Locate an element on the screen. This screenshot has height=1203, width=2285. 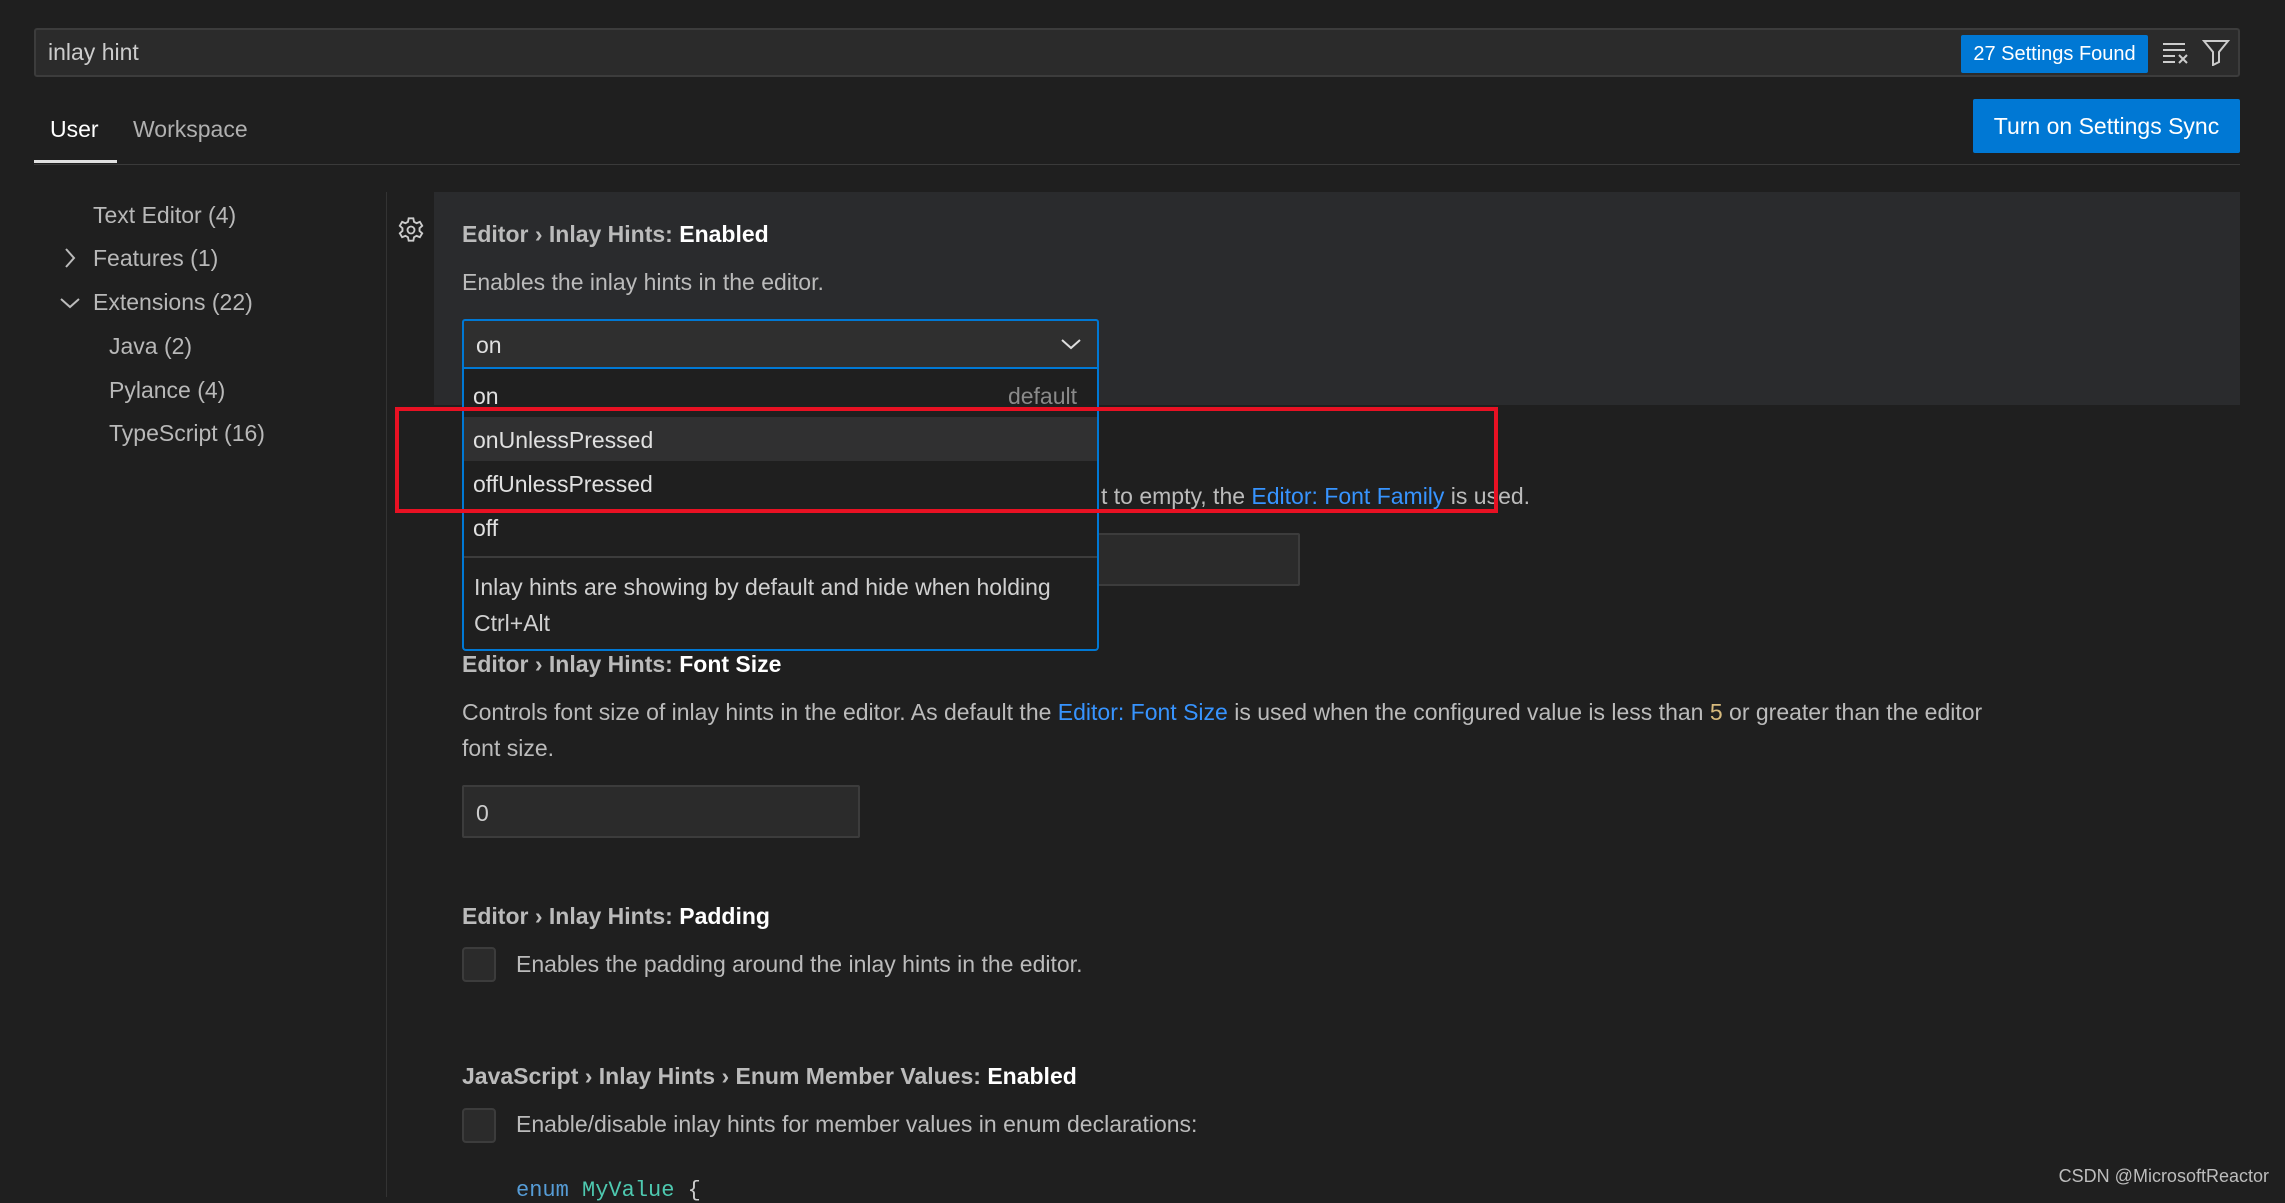
clear-filter-icon is located at coordinates (2176, 55).